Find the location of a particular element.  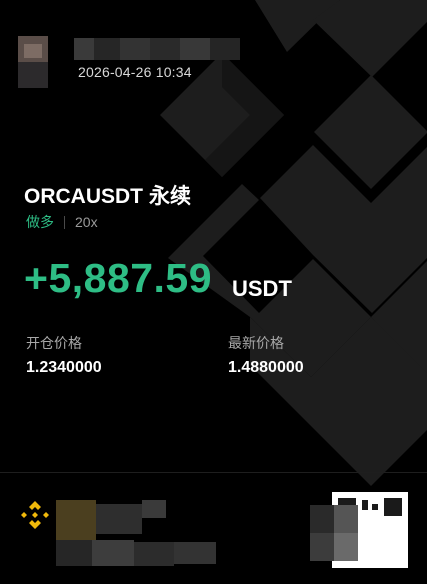

position-side: 做多 is located at coordinates (40, 222).